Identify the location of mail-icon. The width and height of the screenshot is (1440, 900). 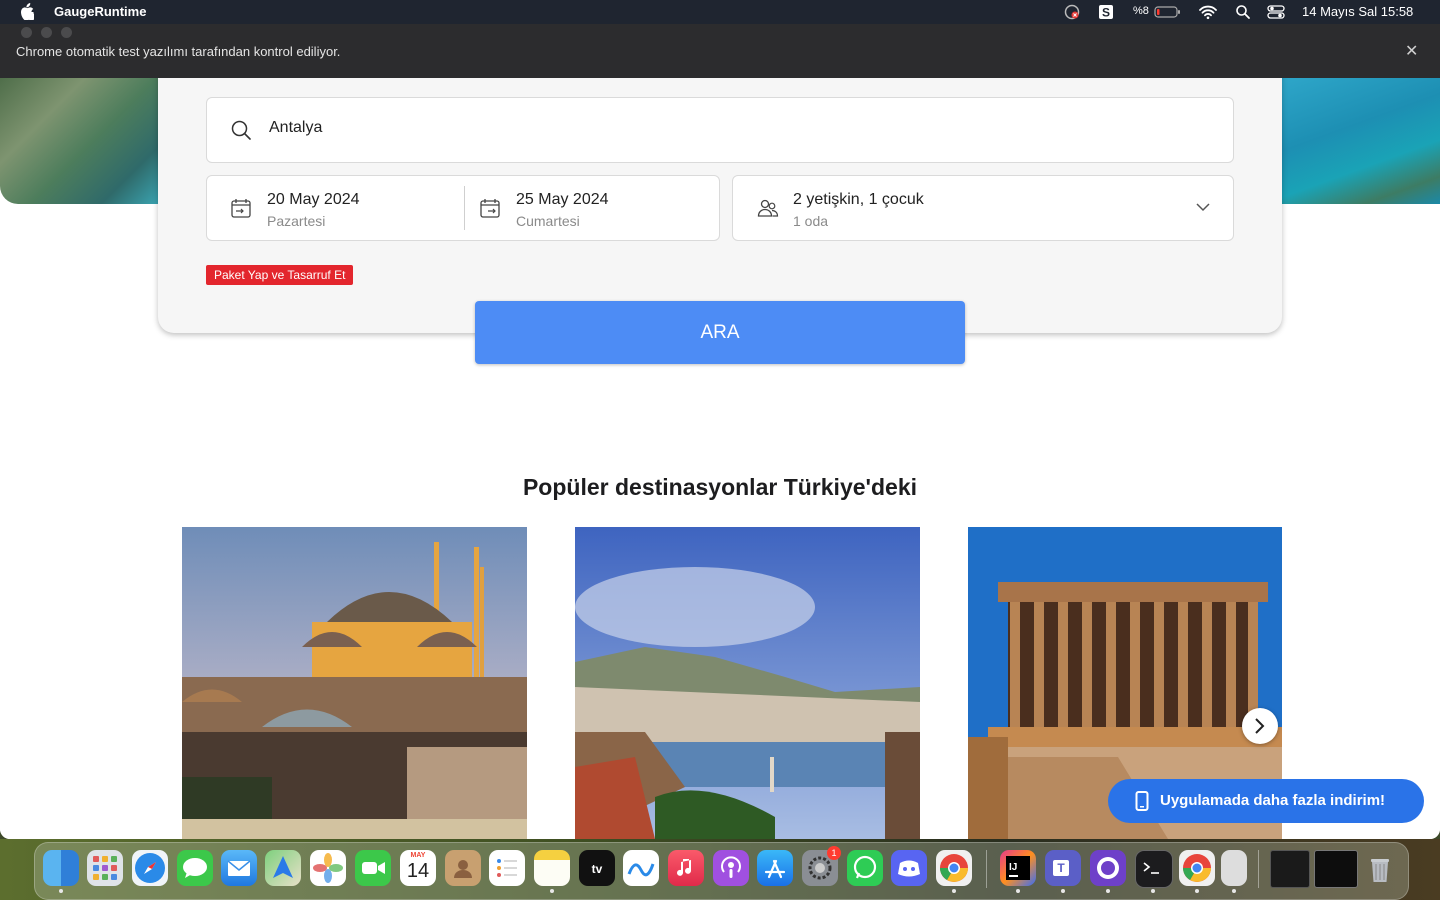
(239, 868).